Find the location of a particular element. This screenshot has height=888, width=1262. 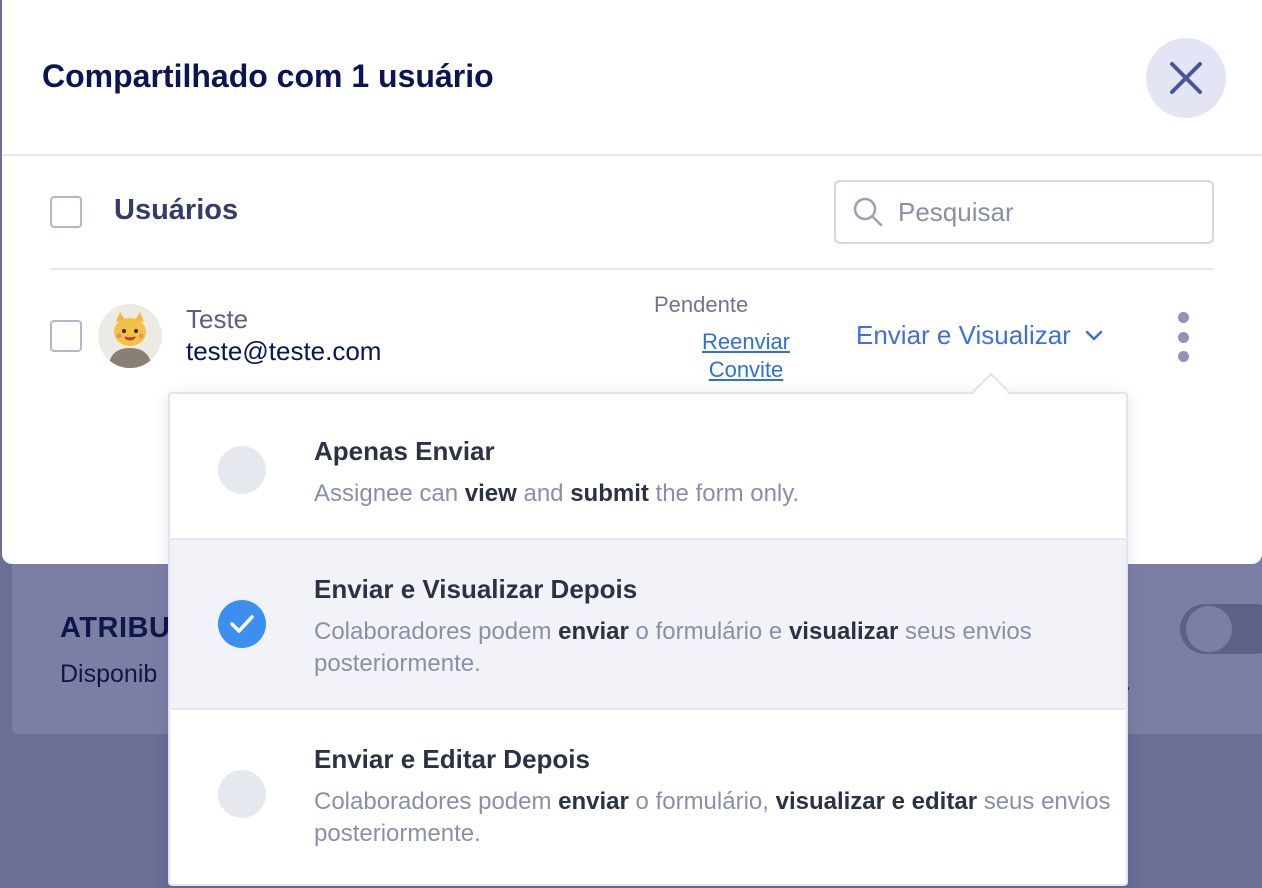

resend-invite-line1: Reenviar is located at coordinates (746, 341).